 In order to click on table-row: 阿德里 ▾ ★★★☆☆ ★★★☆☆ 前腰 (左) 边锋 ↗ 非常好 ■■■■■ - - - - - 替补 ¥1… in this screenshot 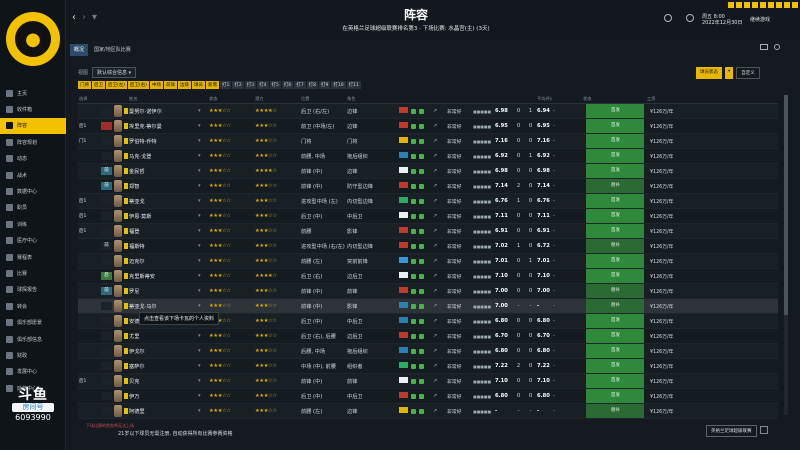, I will do `click(428, 411)`.